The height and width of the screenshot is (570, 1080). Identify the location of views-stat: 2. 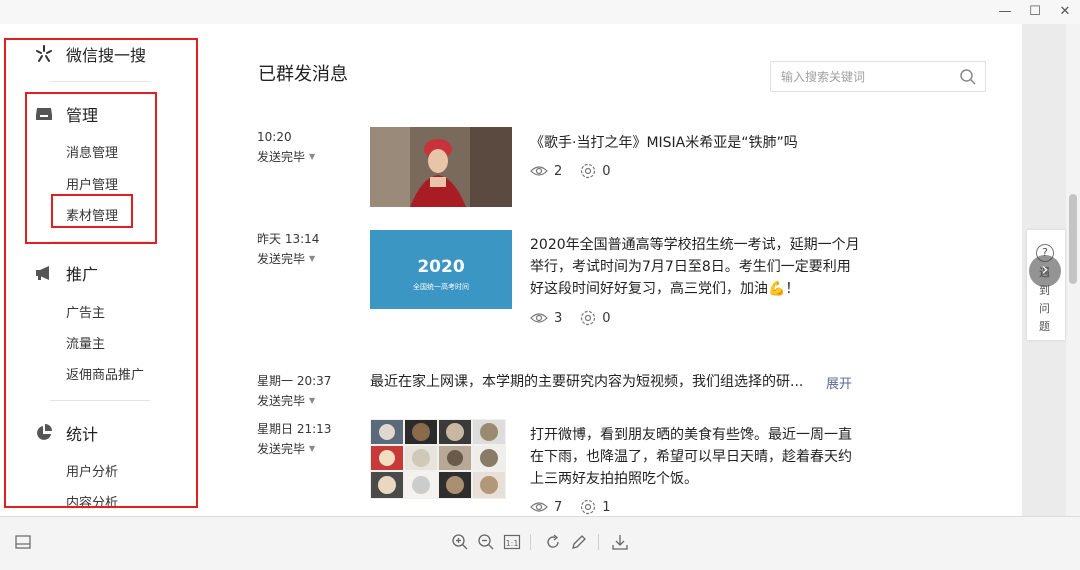
(546, 171).